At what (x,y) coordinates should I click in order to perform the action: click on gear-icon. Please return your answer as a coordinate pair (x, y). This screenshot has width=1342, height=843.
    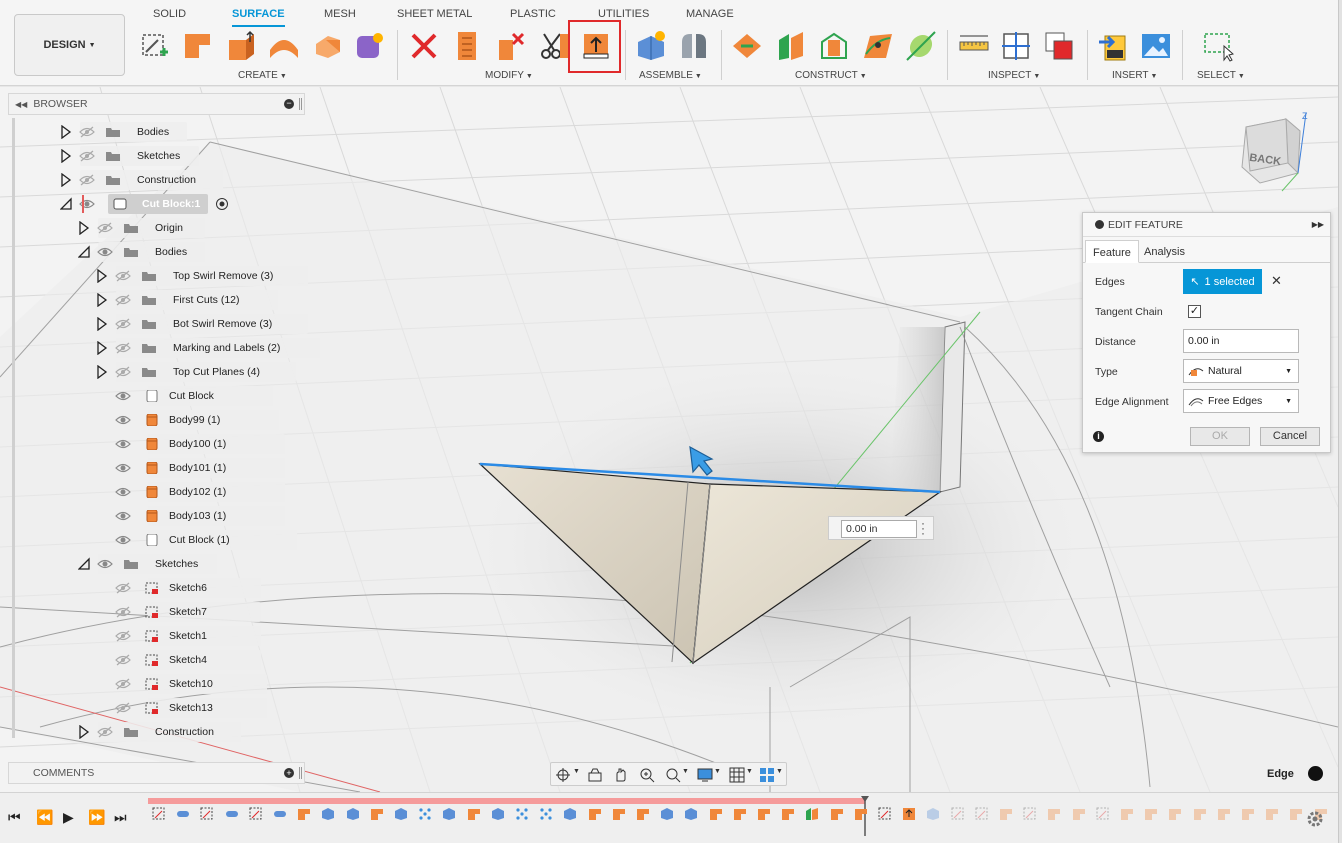
    Looking at the image, I should click on (1315, 819).